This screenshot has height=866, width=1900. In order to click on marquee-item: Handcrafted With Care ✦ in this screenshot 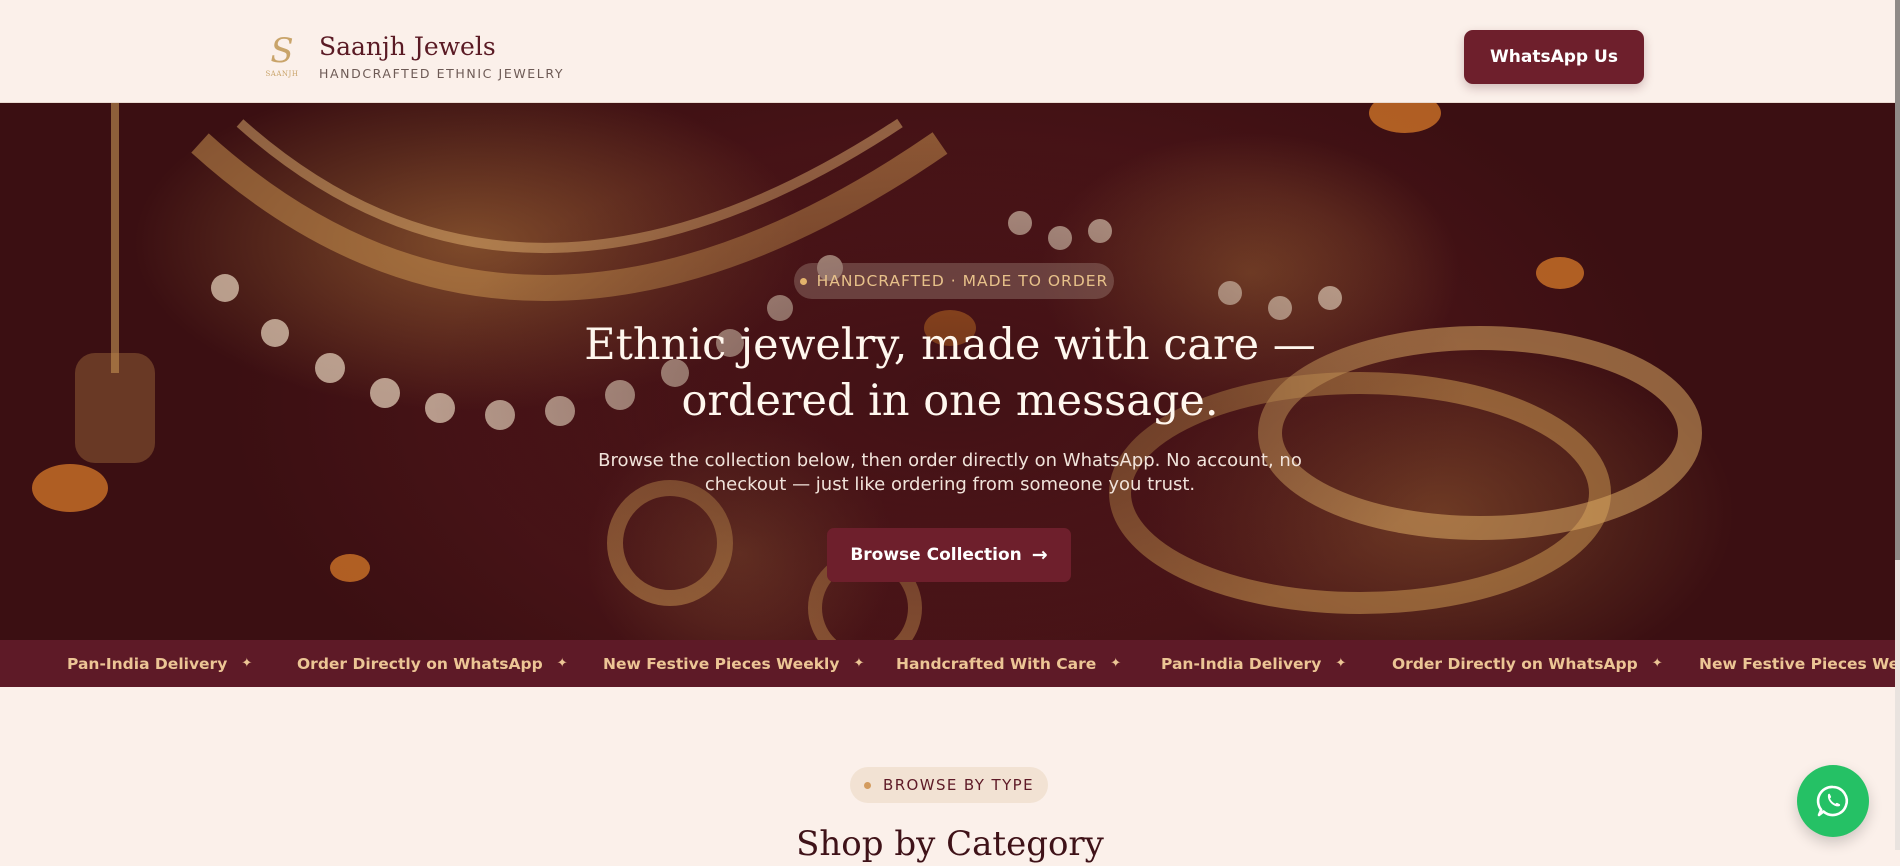, I will do `click(1008, 663)`.